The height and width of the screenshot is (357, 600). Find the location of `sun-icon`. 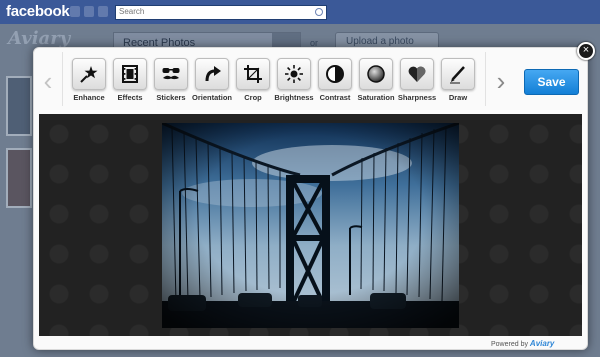

sun-icon is located at coordinates (294, 74).